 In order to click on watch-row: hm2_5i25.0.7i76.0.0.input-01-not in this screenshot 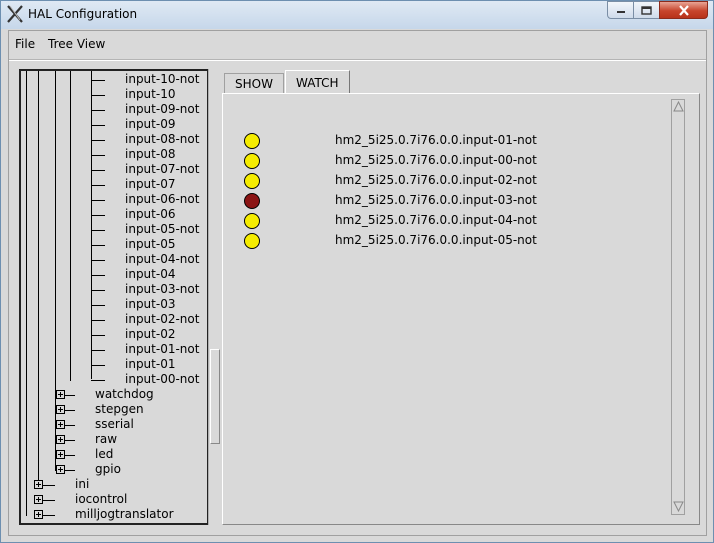, I will do `click(443, 141)`.